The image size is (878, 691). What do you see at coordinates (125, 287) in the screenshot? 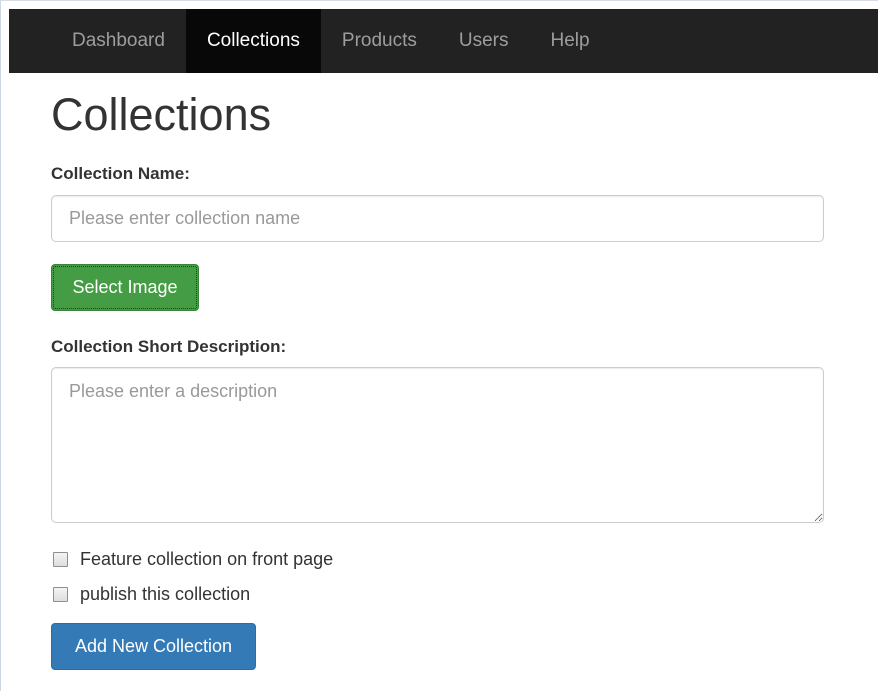
I see `select-image-button: Select Image` at bounding box center [125, 287].